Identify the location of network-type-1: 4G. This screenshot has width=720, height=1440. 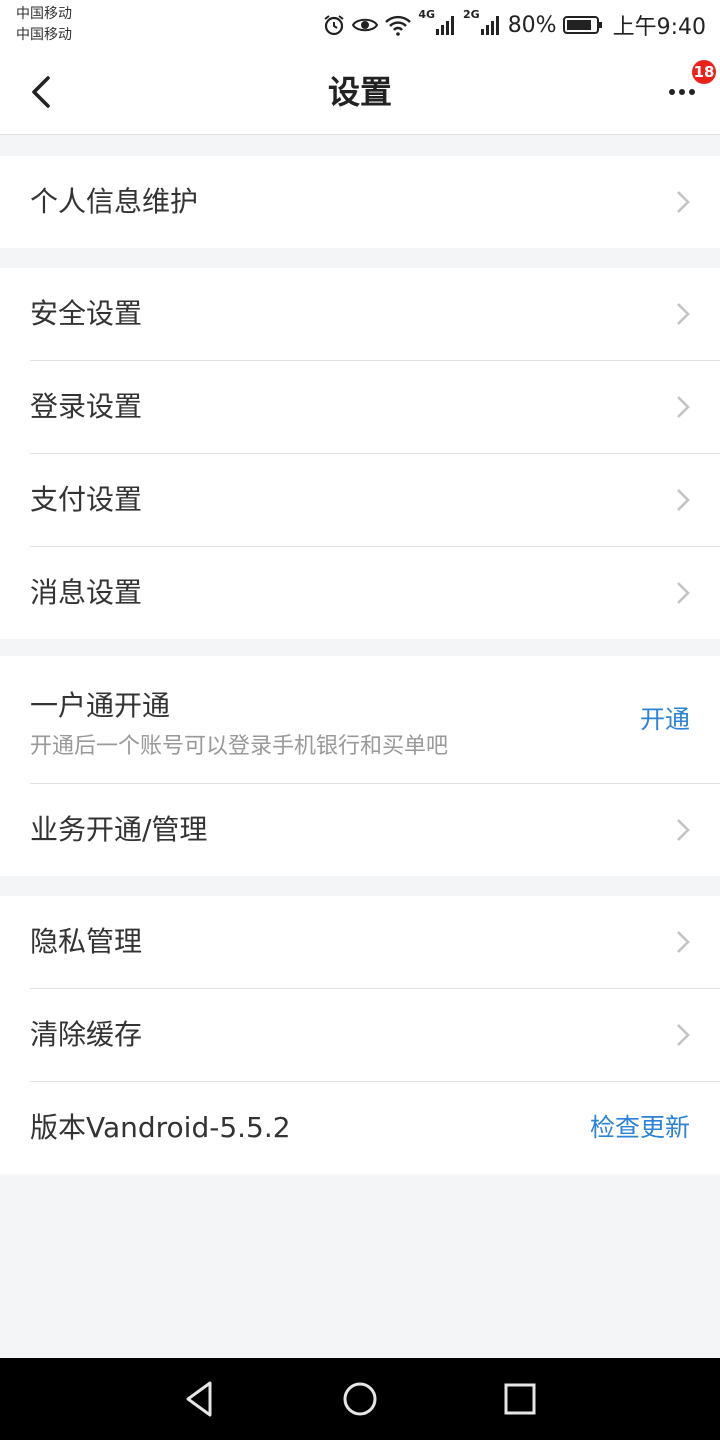
(426, 14).